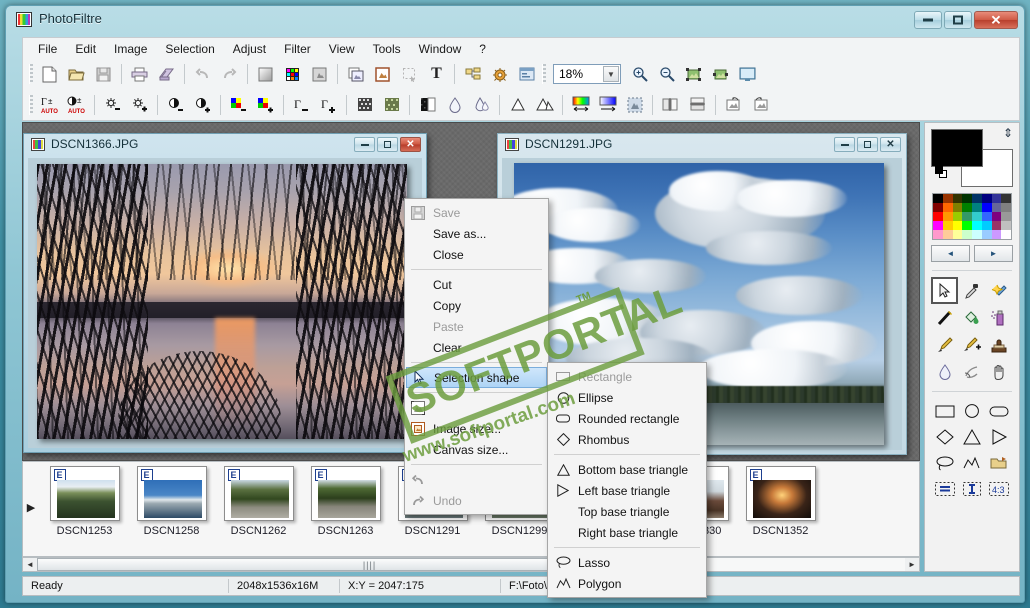 The height and width of the screenshot is (608, 1030). Describe the element at coordinates (139, 74) in the screenshot. I see `print-button` at that location.